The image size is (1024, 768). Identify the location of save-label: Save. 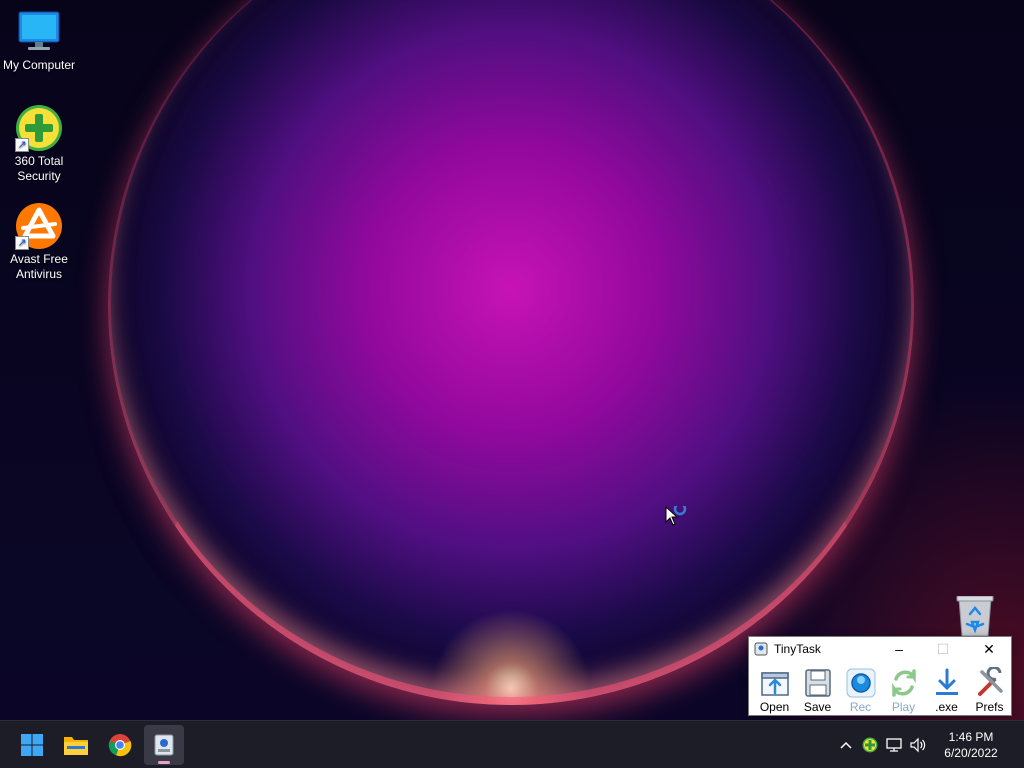
(817, 707).